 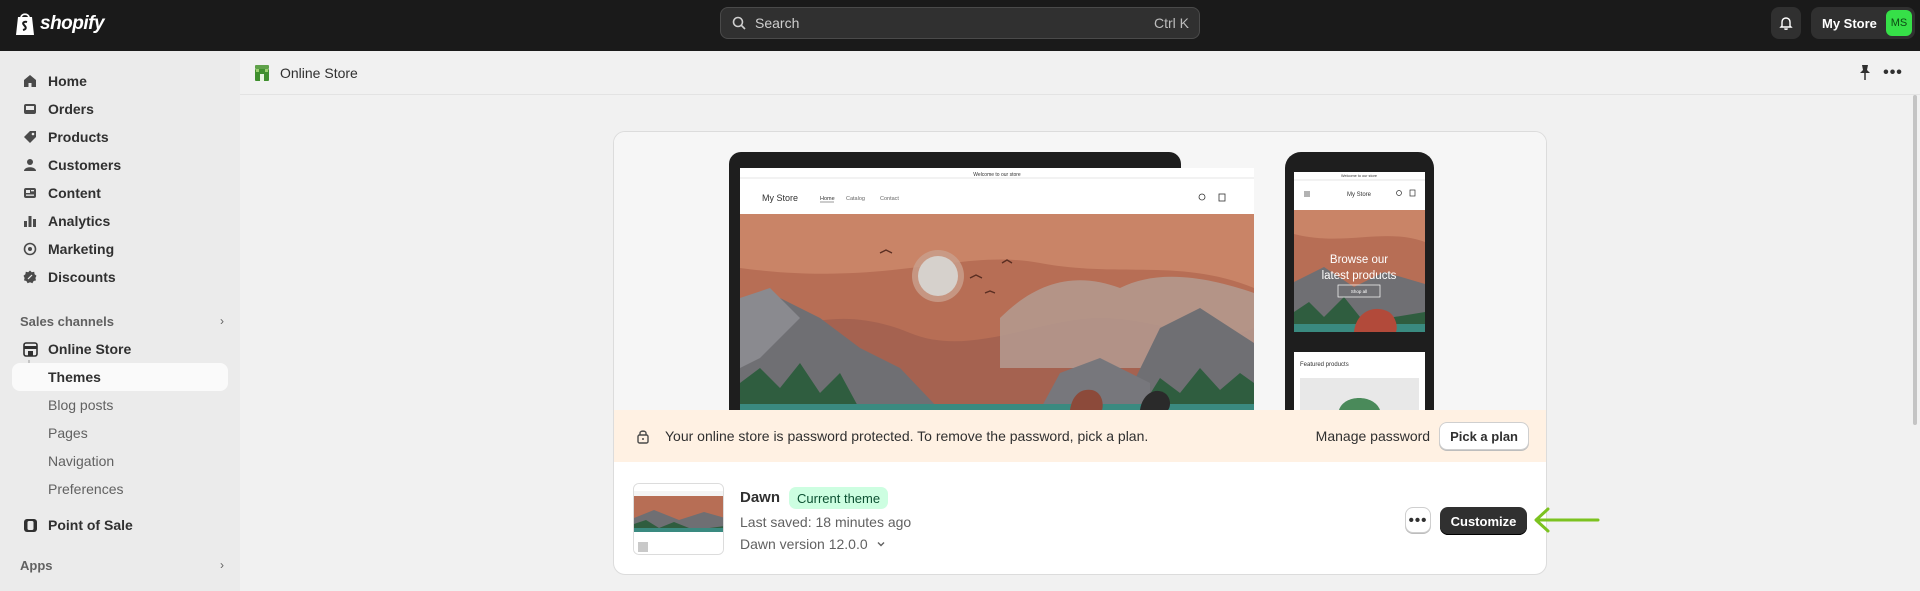 I want to click on sidebar-item-label: Pages, so click(x=68, y=433).